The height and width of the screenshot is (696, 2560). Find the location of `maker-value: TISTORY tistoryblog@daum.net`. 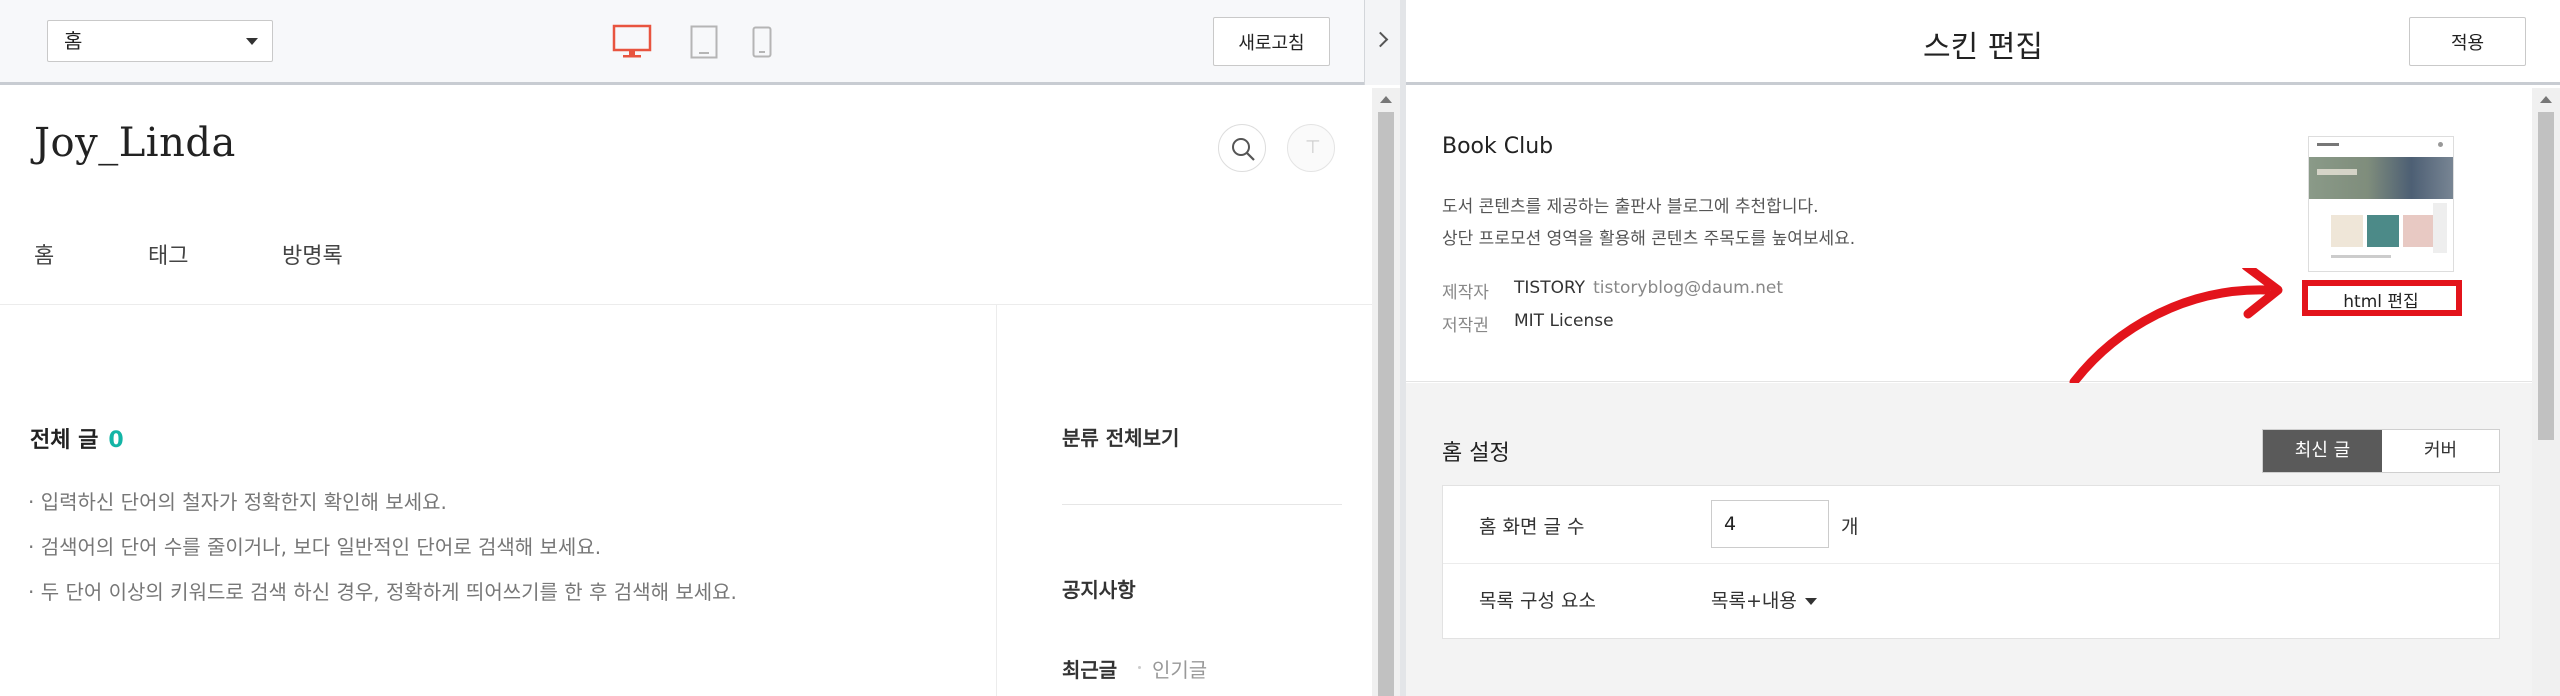

maker-value: TISTORY tistoryblog@daum.net is located at coordinates (1648, 288).